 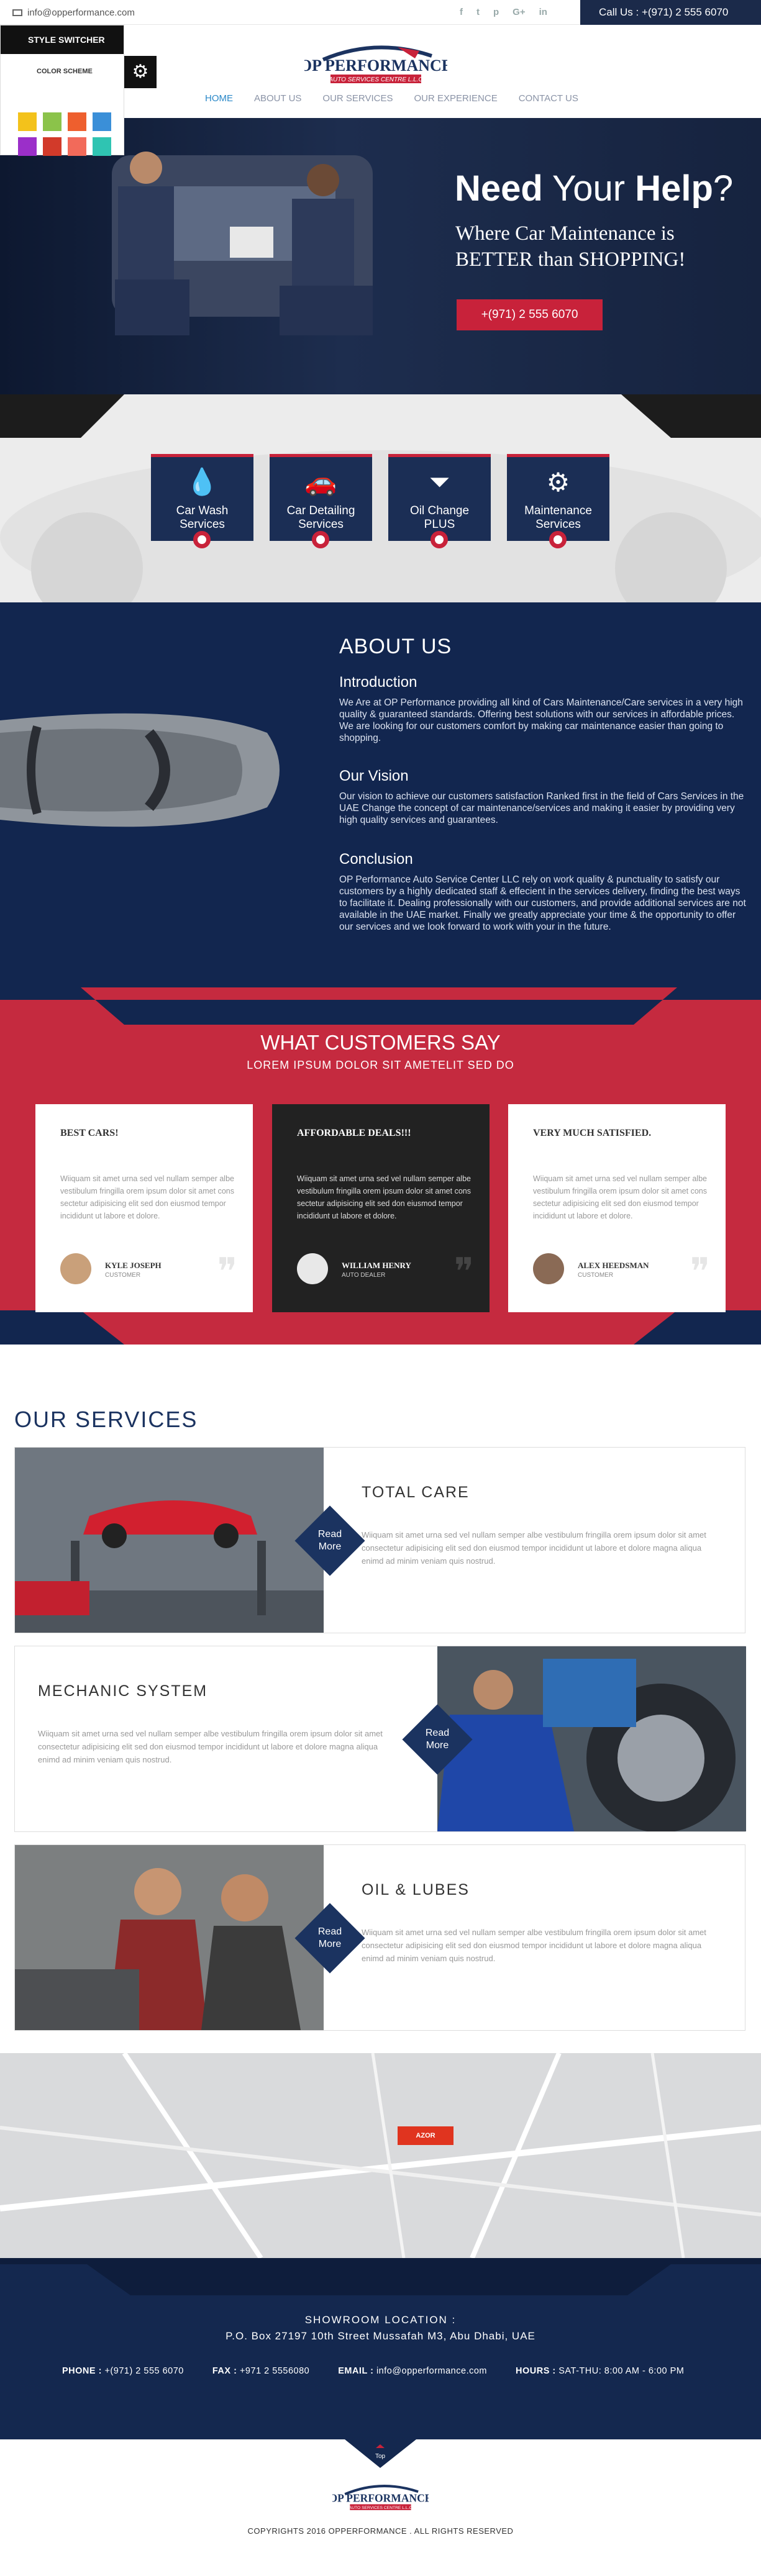 What do you see at coordinates (380, 2320) in the screenshot?
I see `showroom-heading: SHOWROOM LOCATION :` at bounding box center [380, 2320].